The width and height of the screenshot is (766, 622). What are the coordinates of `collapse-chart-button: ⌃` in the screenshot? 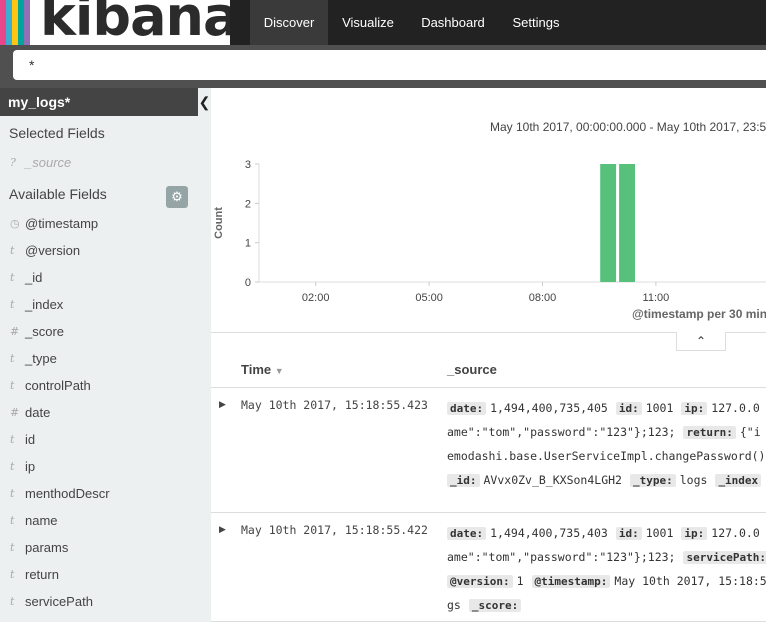 It's located at (701, 341).